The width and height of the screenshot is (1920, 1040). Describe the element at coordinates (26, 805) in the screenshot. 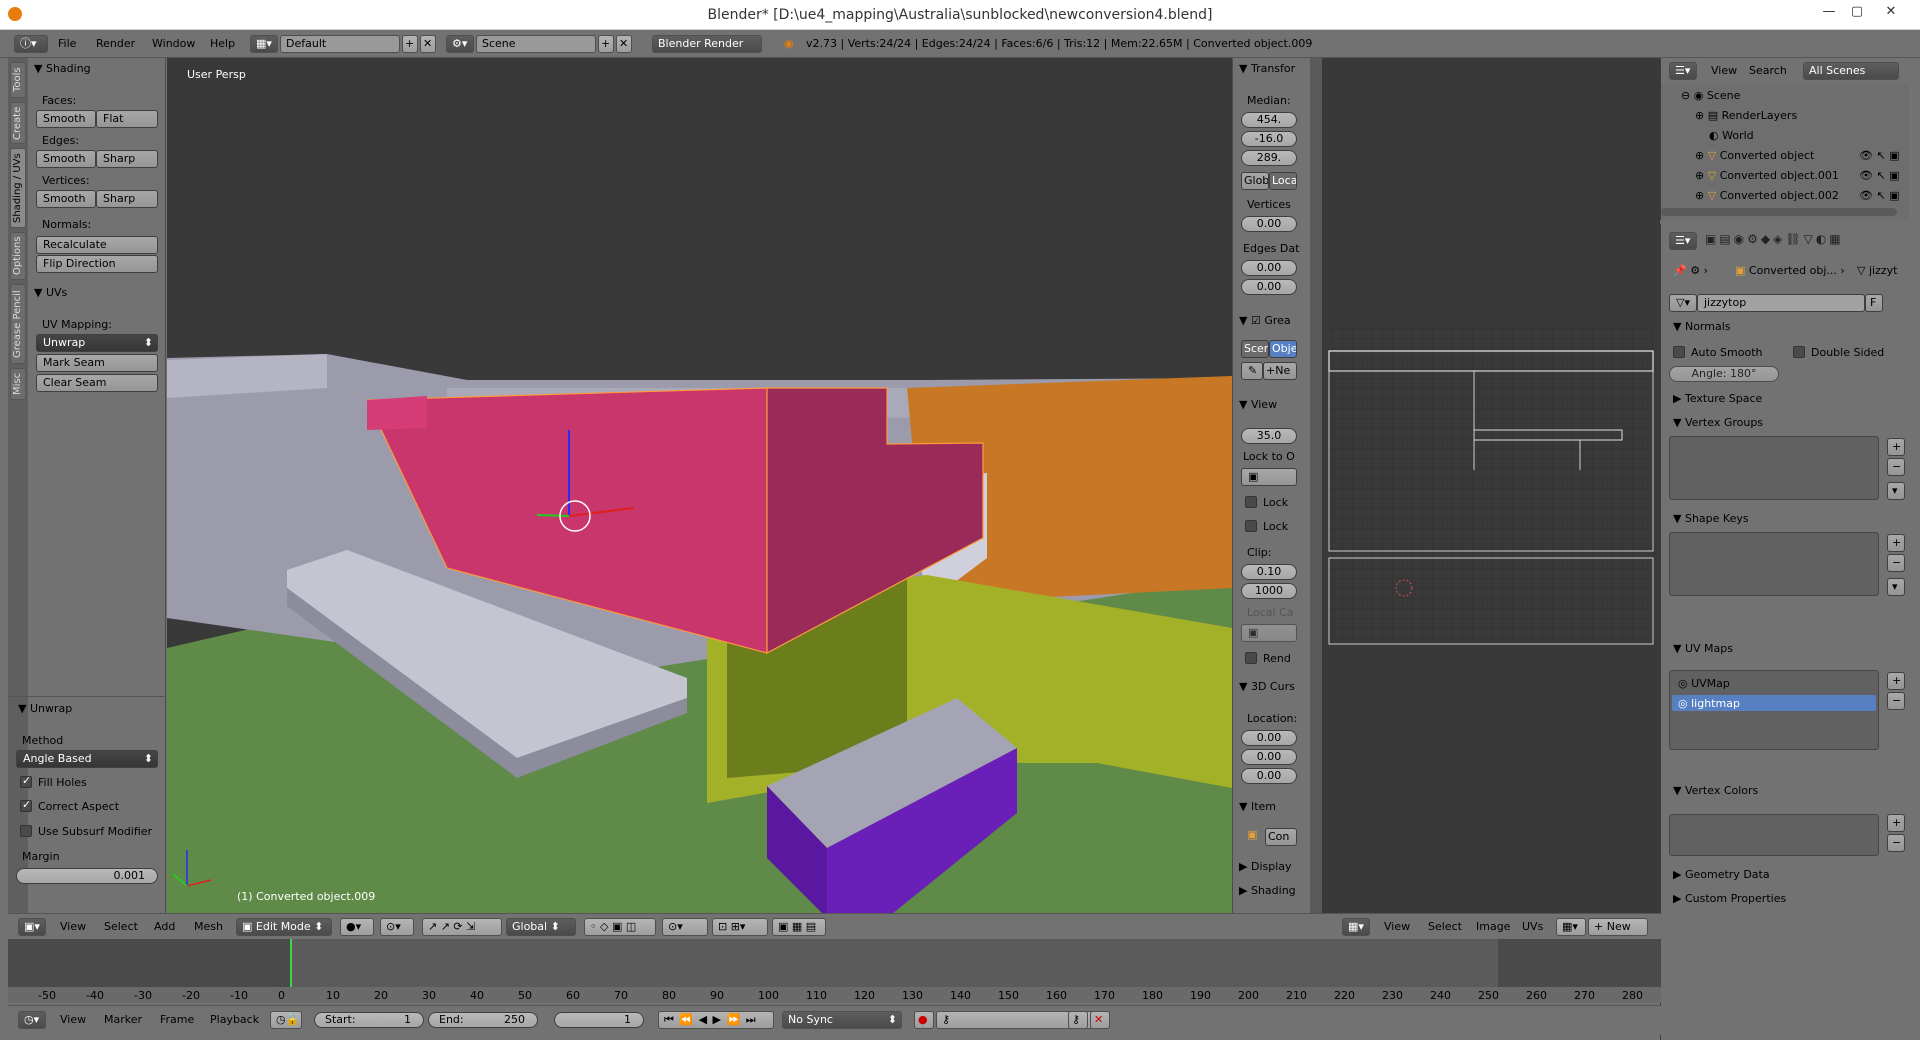

I see `correct-aspect-checkbox` at that location.